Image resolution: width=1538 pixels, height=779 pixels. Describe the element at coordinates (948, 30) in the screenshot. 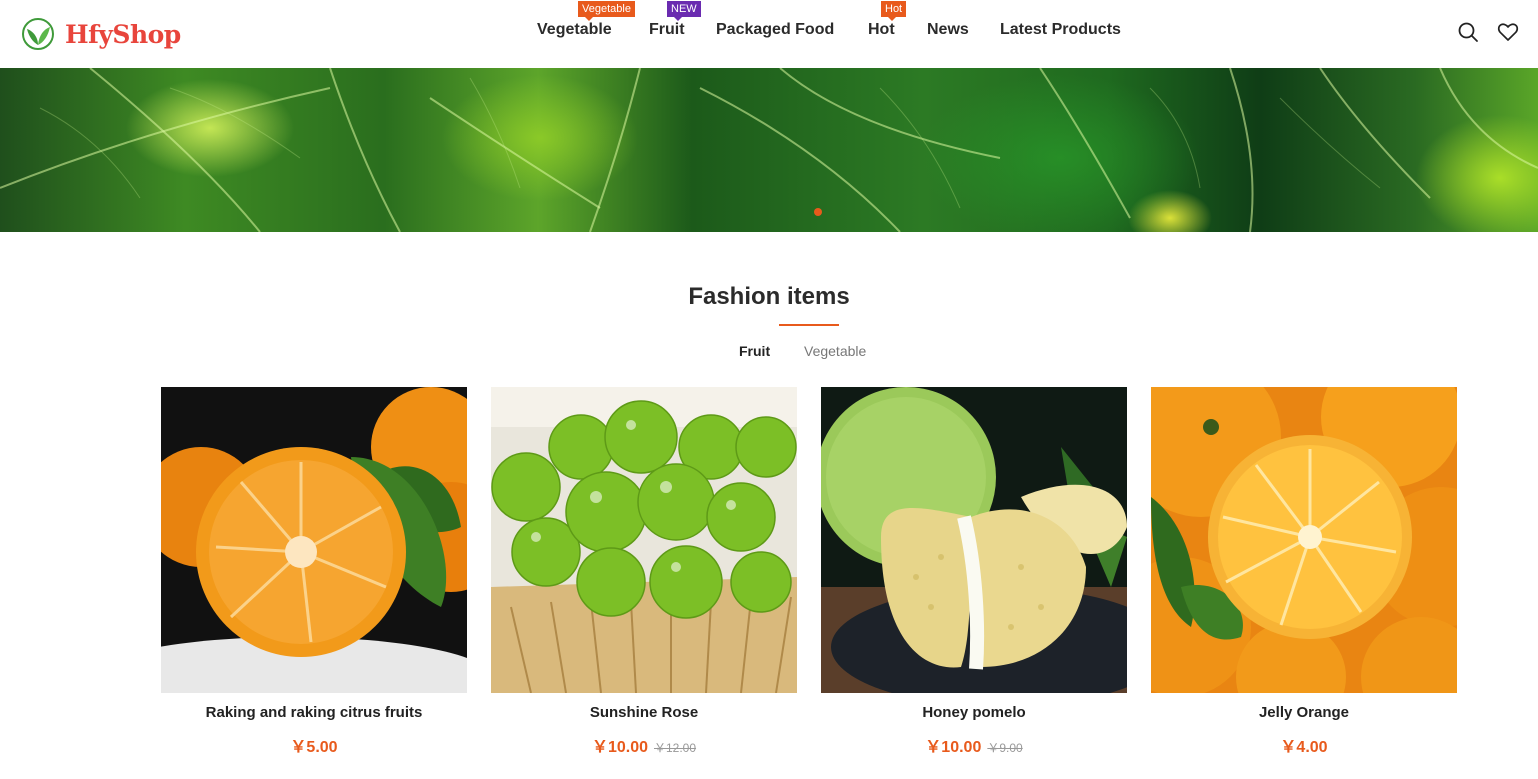

I see `nav-item-news: News` at that location.